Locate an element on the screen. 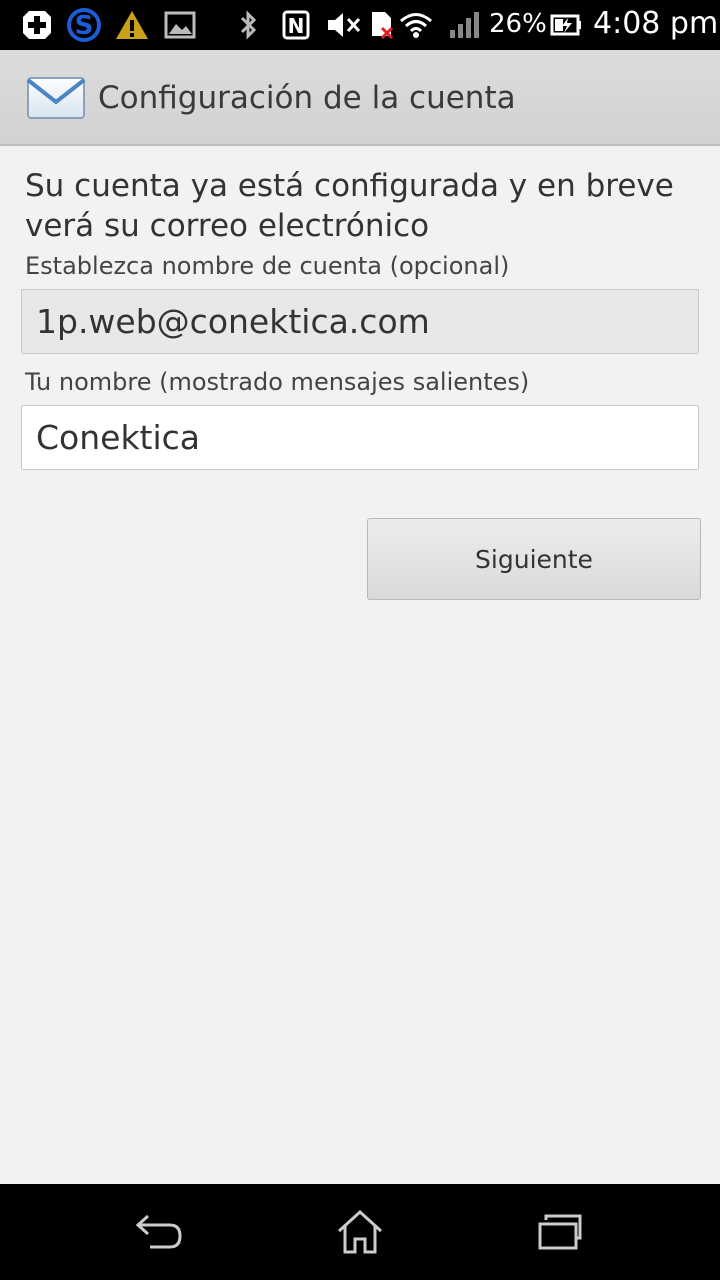 This screenshot has height=1280, width=720. wifi-icon is located at coordinates (416, 25).